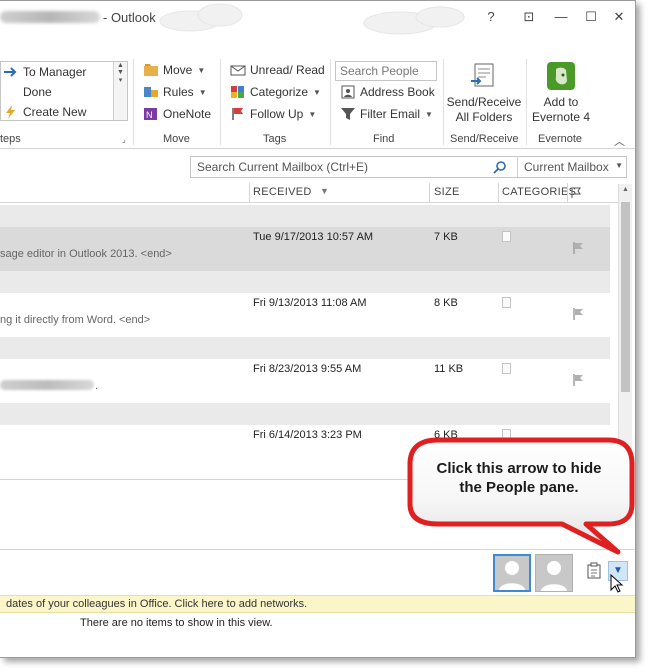  I want to click on search-scope-dropdown: Current Mailbox ▼, so click(572, 167).